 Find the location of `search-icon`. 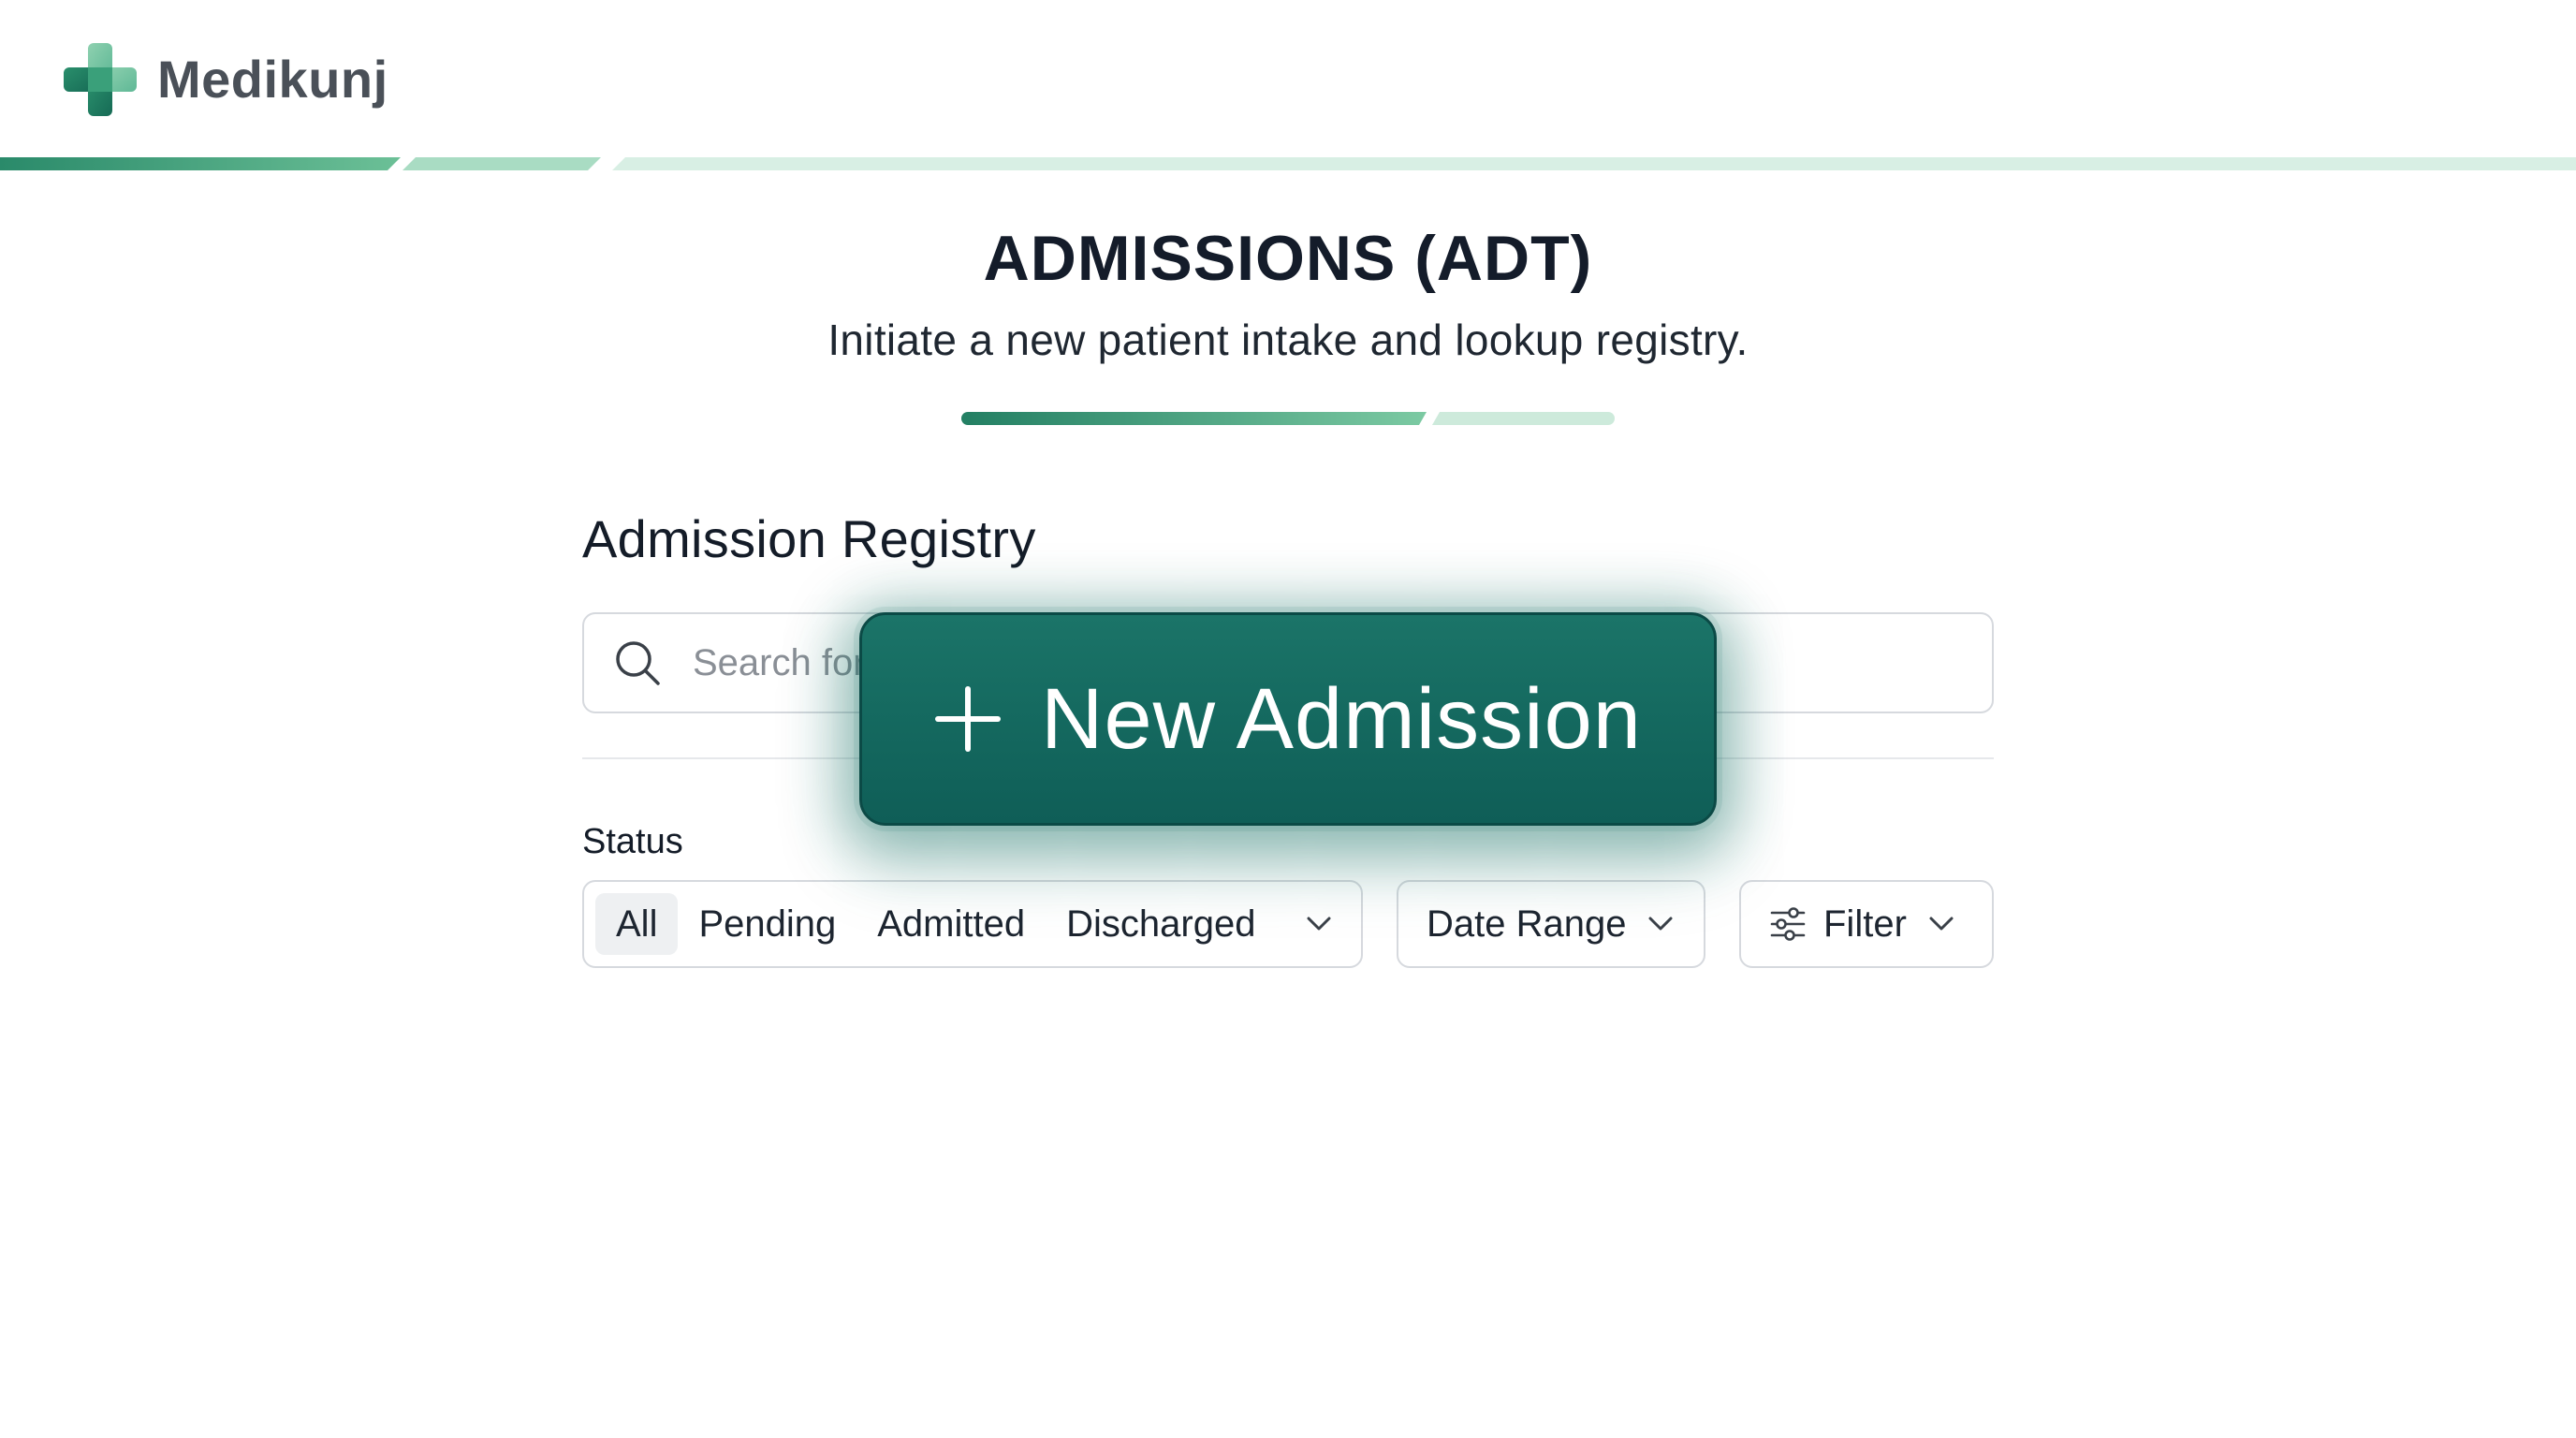

search-icon is located at coordinates (638, 663).